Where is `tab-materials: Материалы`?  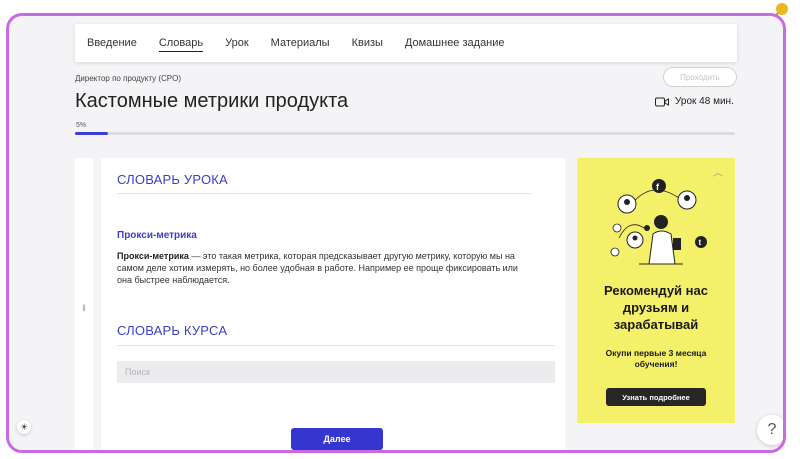
tab-materials: Материалы is located at coordinates (300, 43).